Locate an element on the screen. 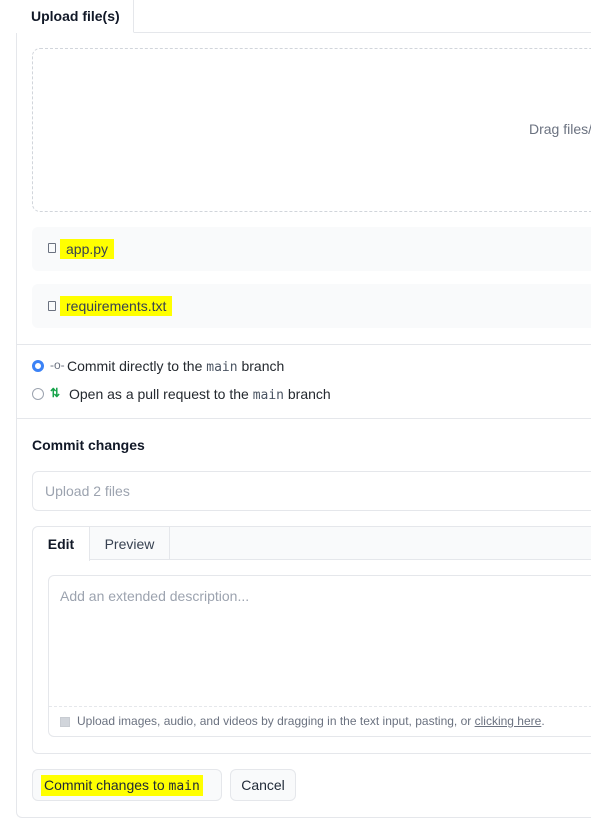 Image resolution: width=591 pixels, height=833 pixels. commit-changes-title: Commit changes is located at coordinates (88, 445).